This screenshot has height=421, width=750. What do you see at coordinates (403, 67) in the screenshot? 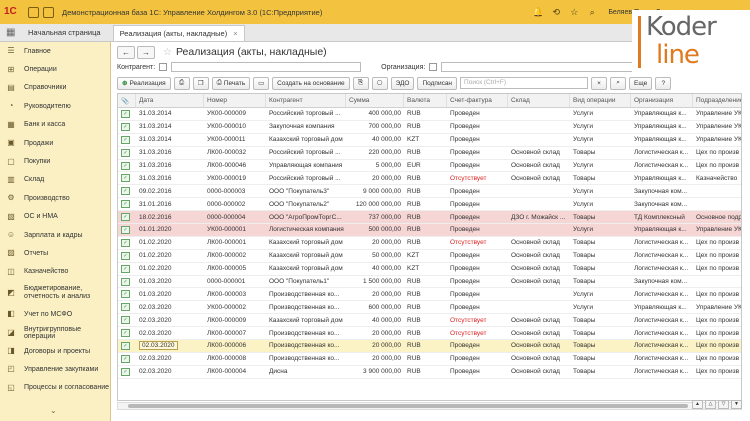
I see `org-label: Организация:` at bounding box center [403, 67].